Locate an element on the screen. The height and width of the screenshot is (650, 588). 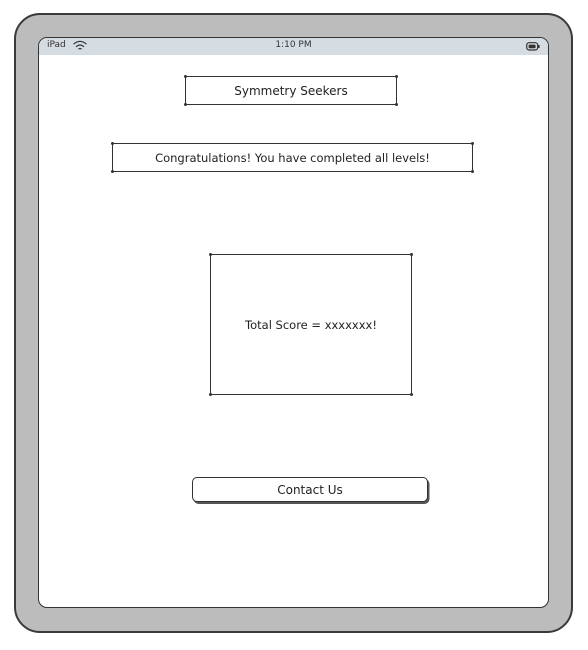
app-title-text: Symmetry Seekers is located at coordinates (291, 90).